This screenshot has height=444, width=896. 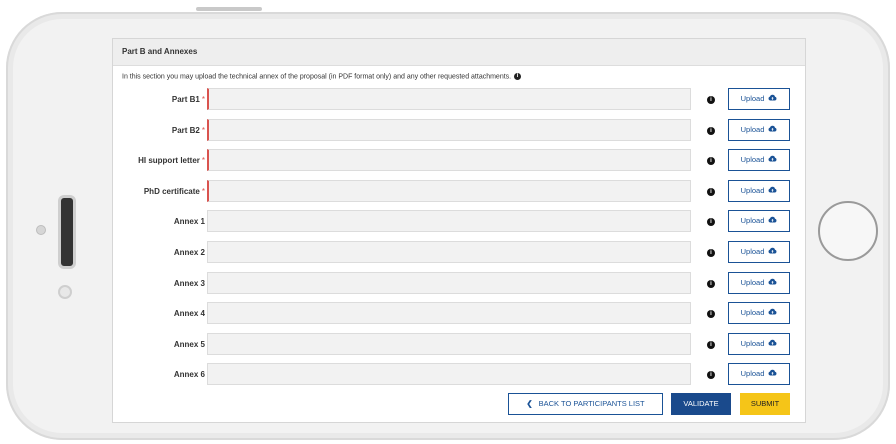 I want to click on upload-row: Annex 1 i Upload, so click(x=459, y=225).